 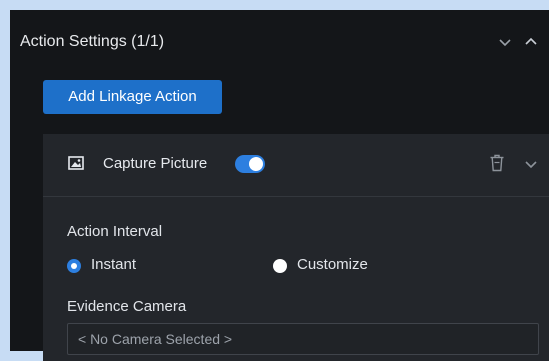 I want to click on radio-customize-label: Customize, so click(x=332, y=264).